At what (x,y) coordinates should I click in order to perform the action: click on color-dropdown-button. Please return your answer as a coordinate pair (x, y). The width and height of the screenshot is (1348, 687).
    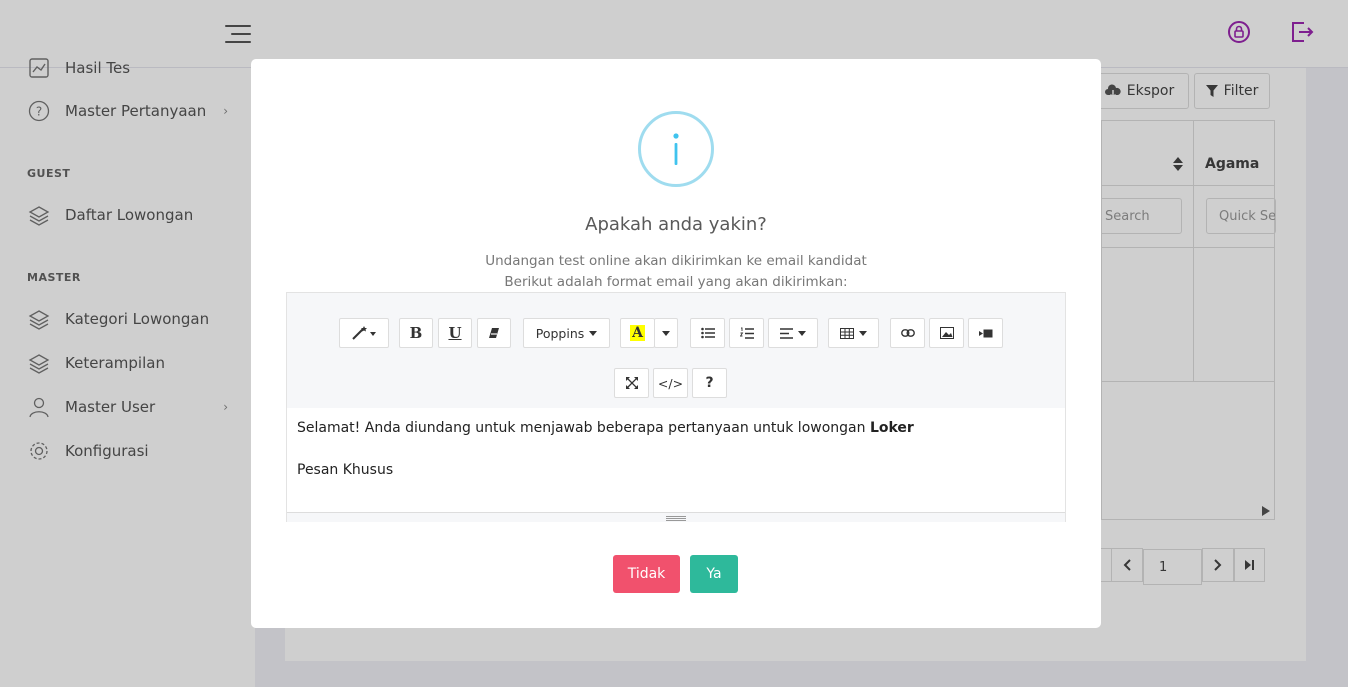
    Looking at the image, I should click on (666, 333).